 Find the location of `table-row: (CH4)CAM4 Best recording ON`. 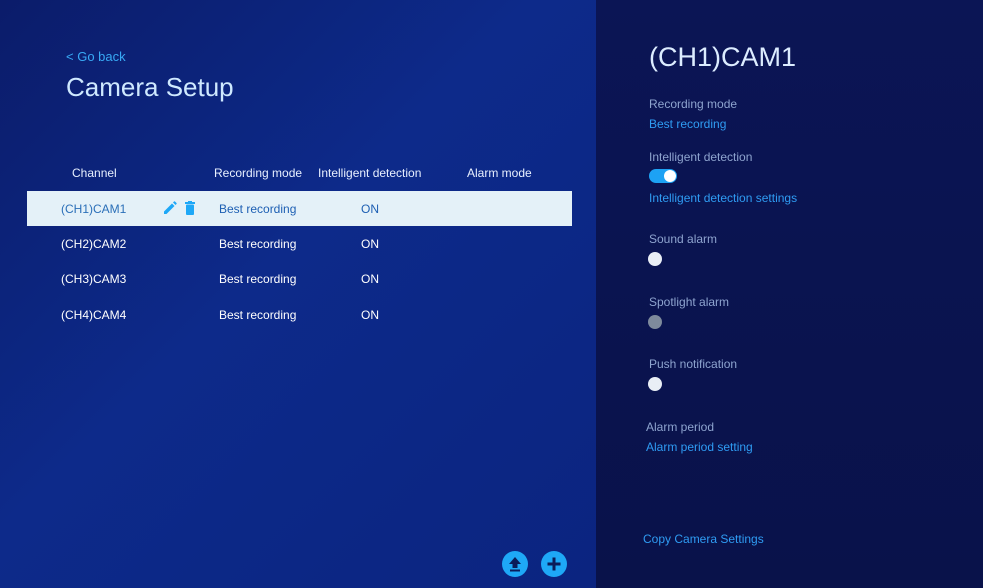

table-row: (CH4)CAM4 Best recording ON is located at coordinates (299, 314).